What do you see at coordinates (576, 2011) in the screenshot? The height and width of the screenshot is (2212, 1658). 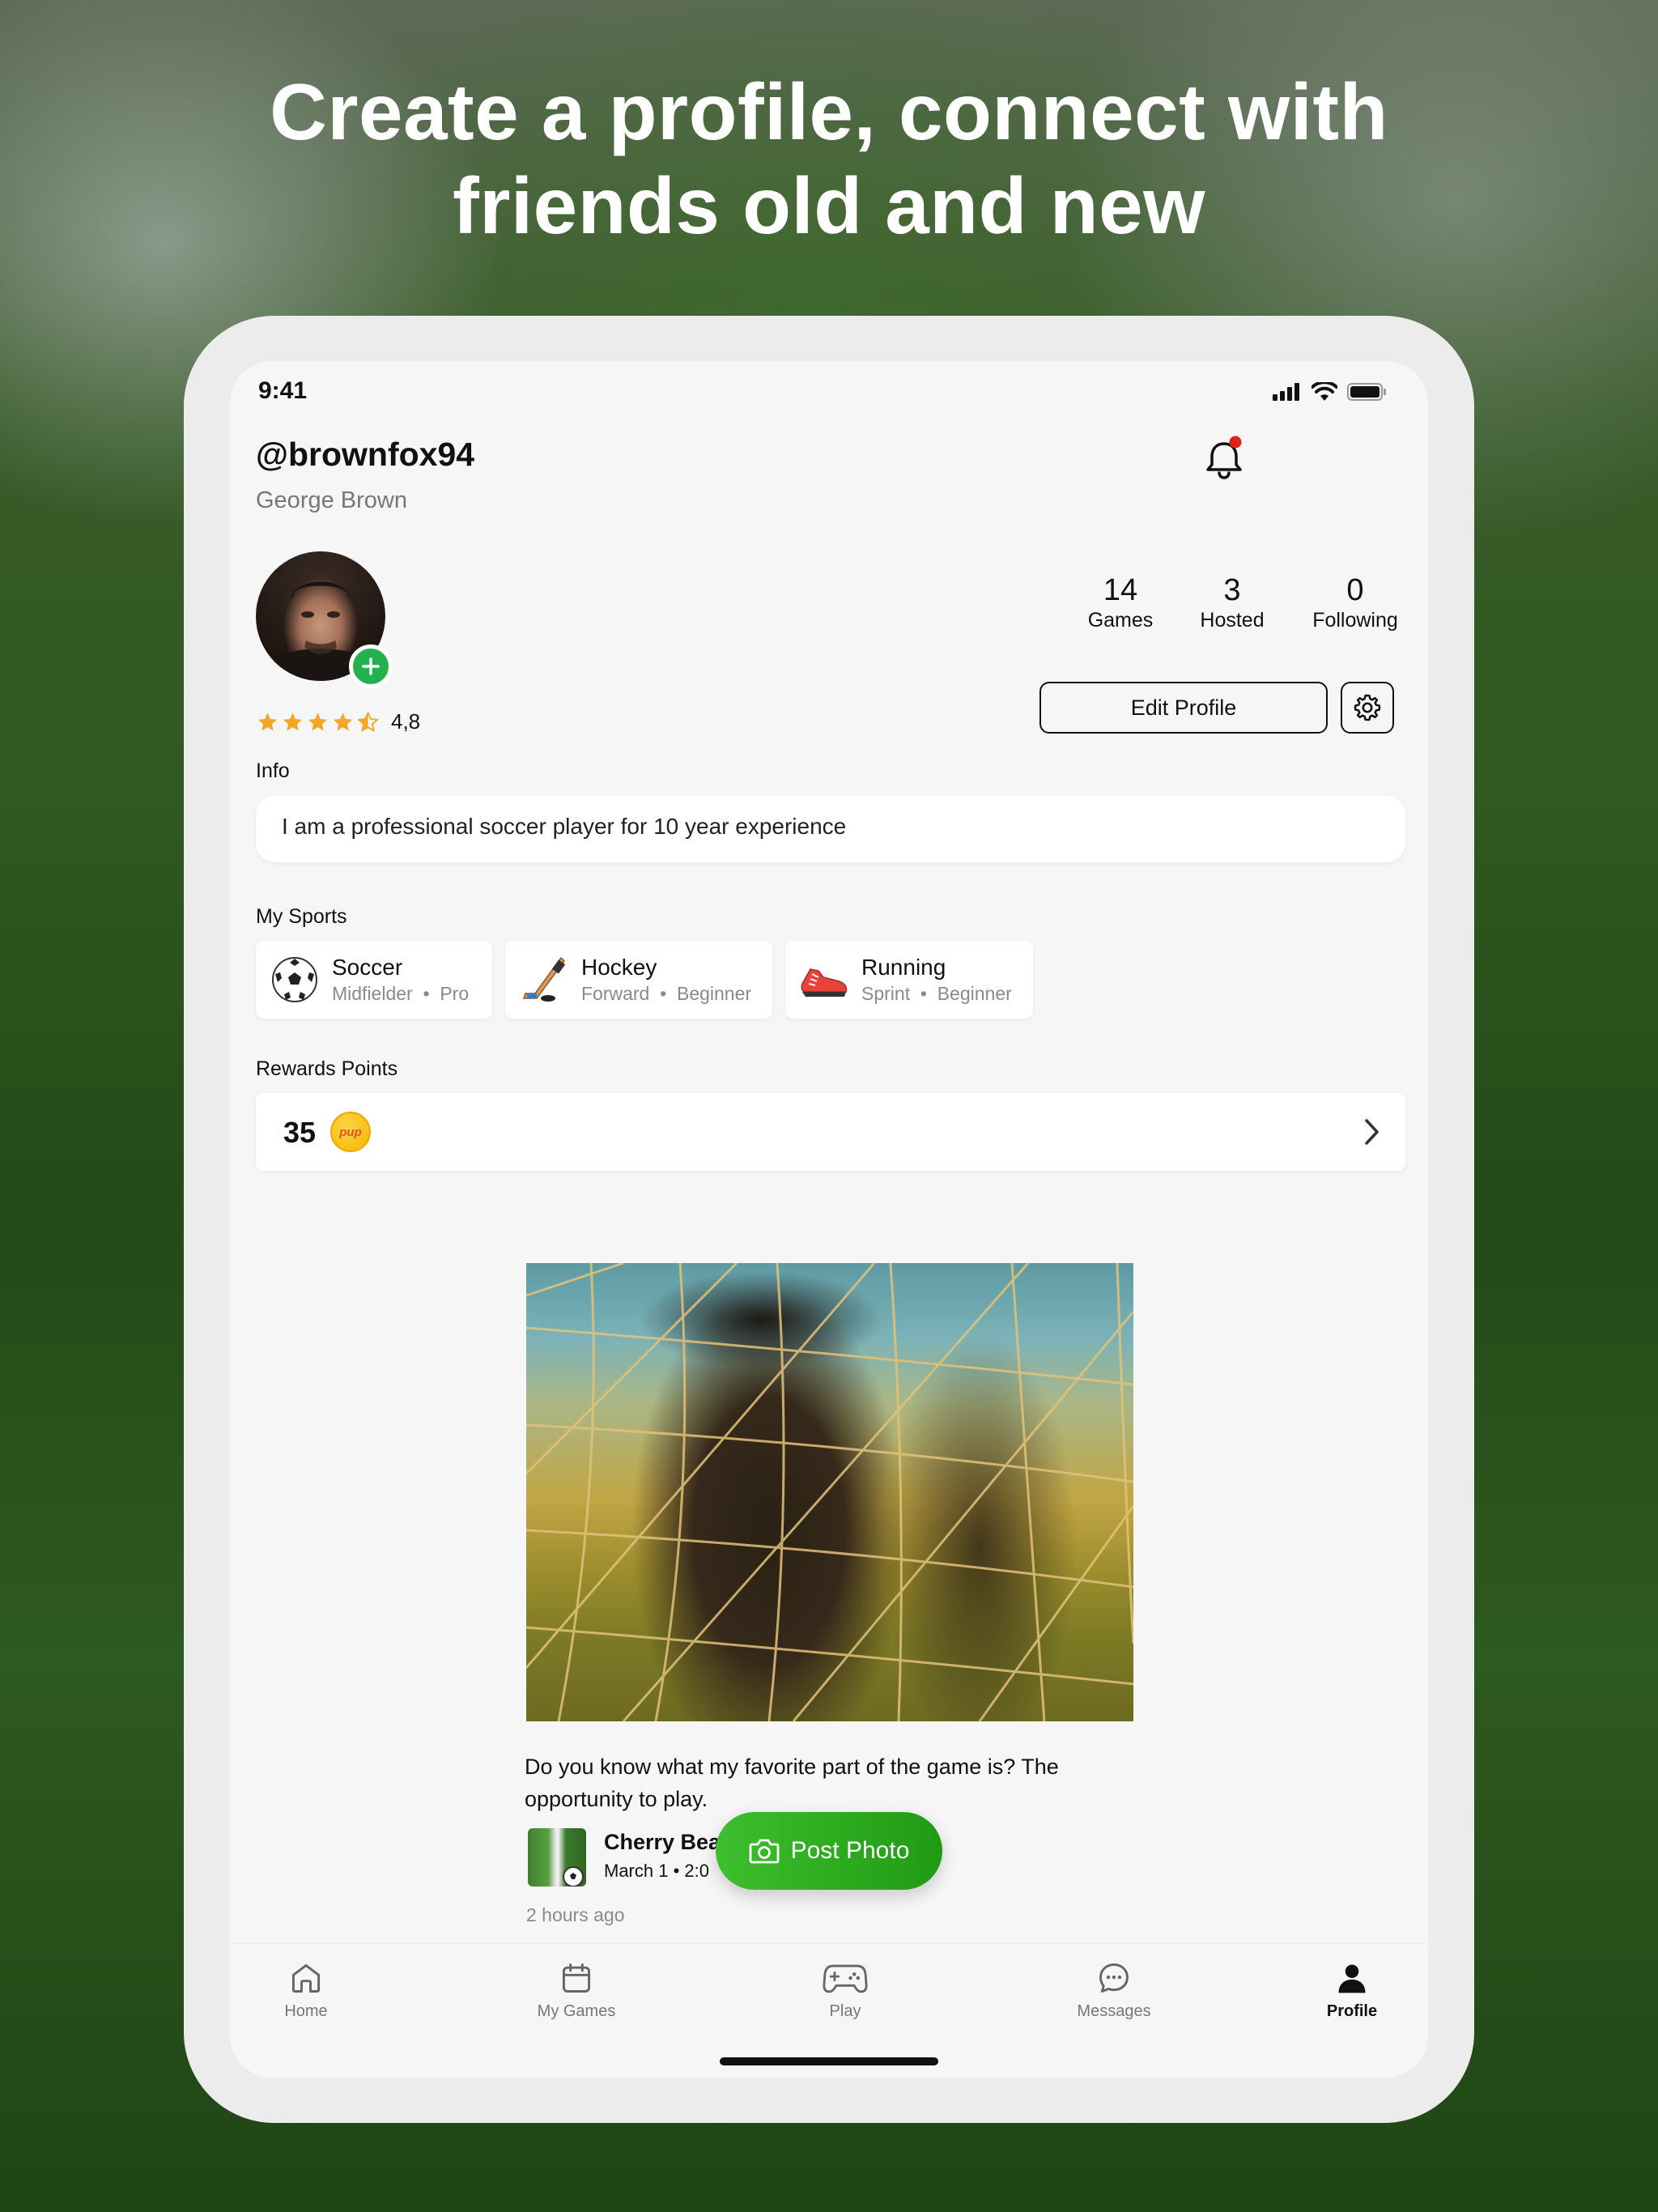 I see `tab-label: My Games` at bounding box center [576, 2011].